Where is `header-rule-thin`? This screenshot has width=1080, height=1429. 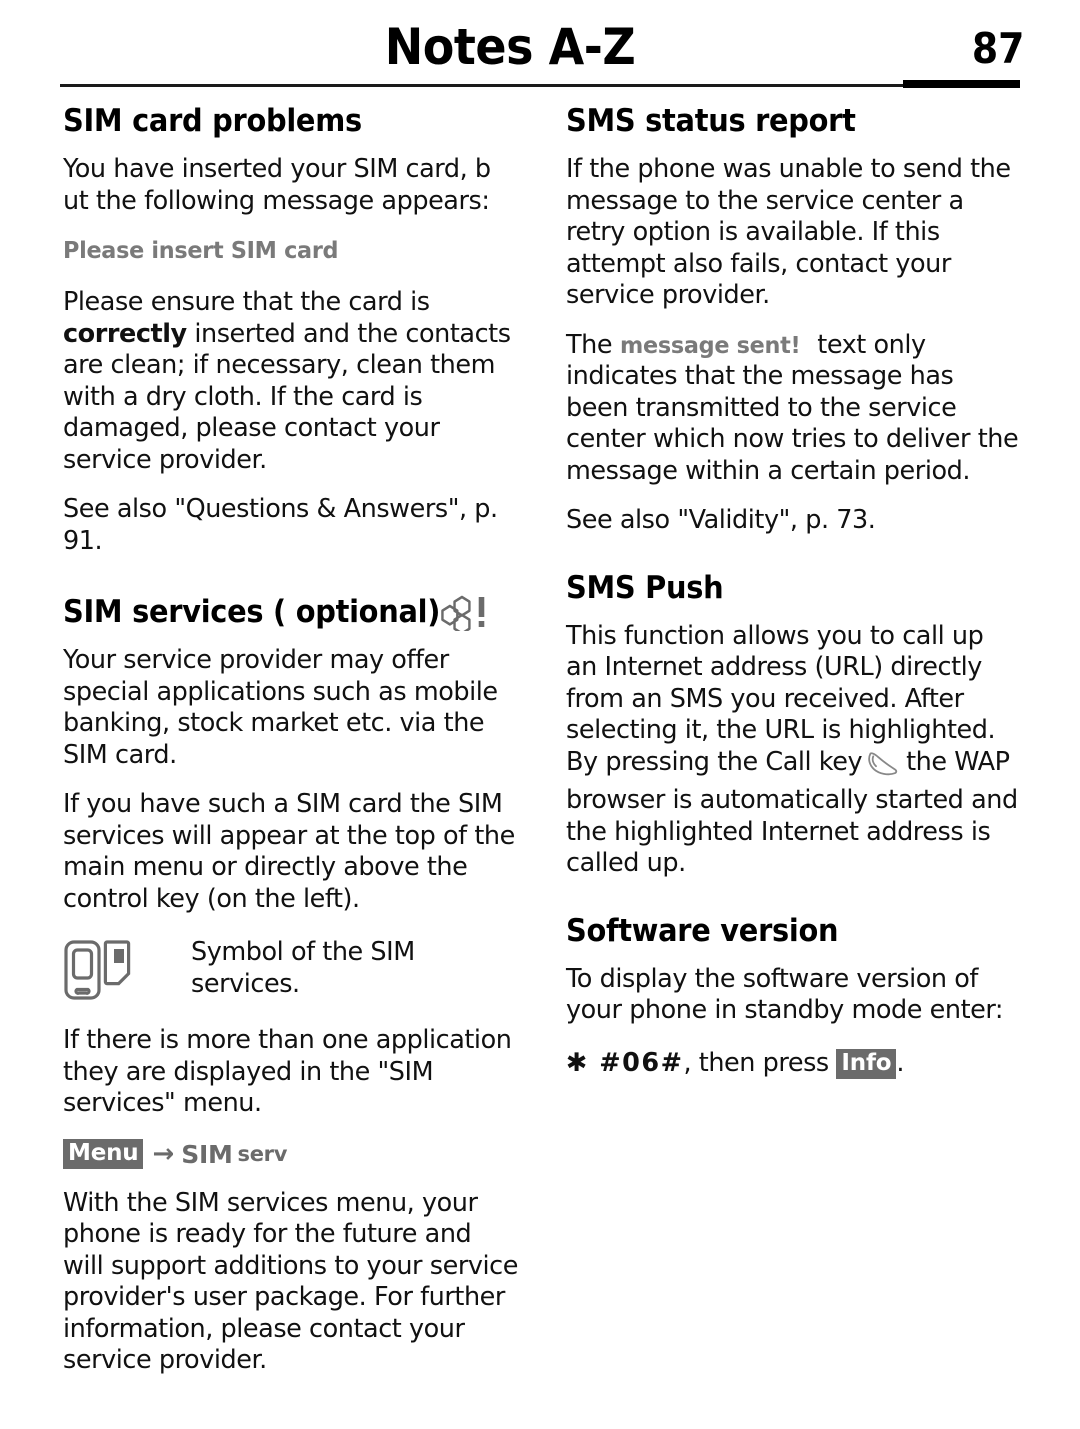 header-rule-thin is located at coordinates (540, 85).